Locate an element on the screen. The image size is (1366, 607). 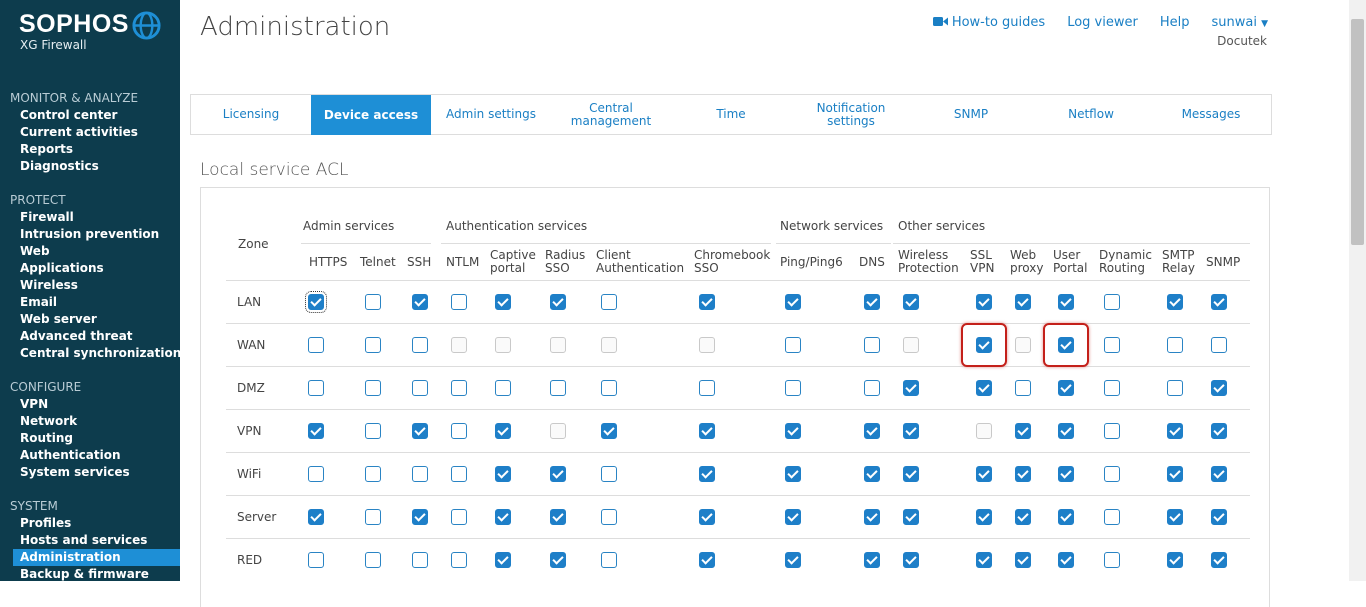
help-link: Help is located at coordinates (1175, 22).